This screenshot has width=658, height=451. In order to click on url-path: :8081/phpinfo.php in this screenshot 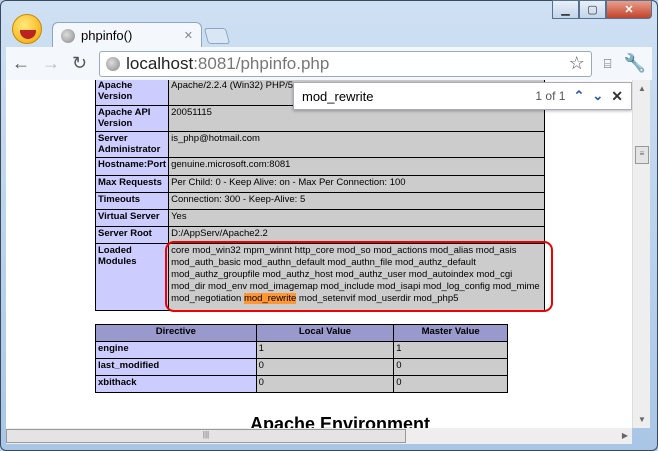, I will do `click(261, 63)`.